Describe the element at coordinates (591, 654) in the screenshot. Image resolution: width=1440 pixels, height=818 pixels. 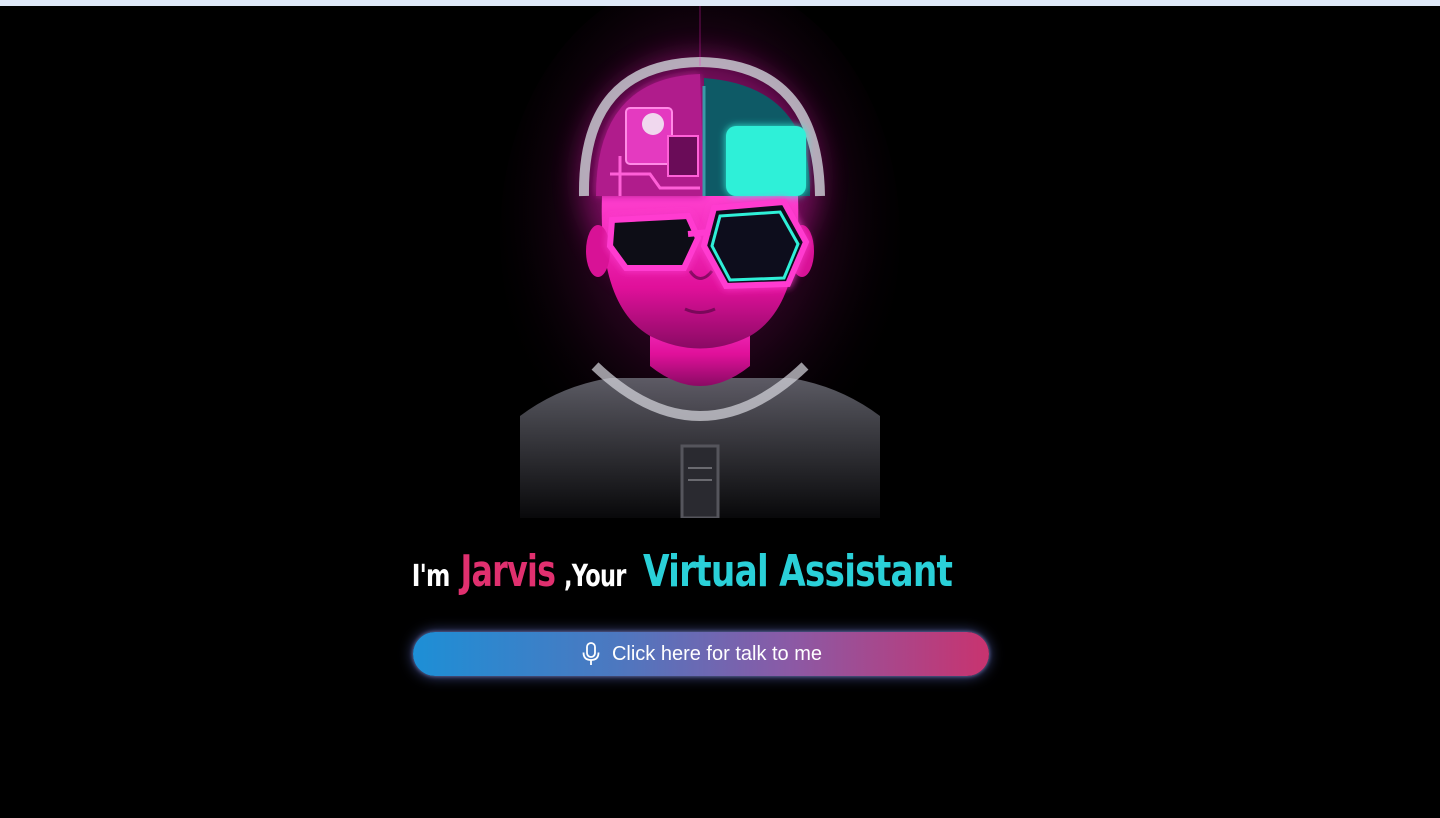
I see `microphone-icon` at that location.